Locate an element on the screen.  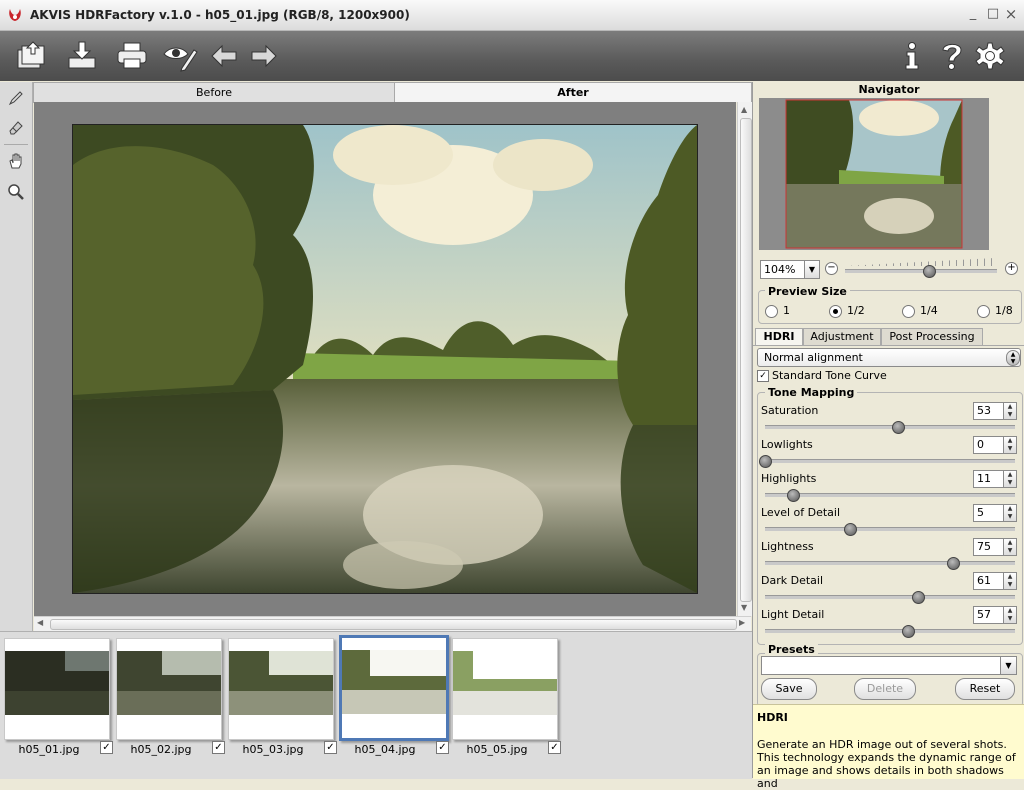
scroll-down-icon: ▼ is located at coordinates (744, 607).